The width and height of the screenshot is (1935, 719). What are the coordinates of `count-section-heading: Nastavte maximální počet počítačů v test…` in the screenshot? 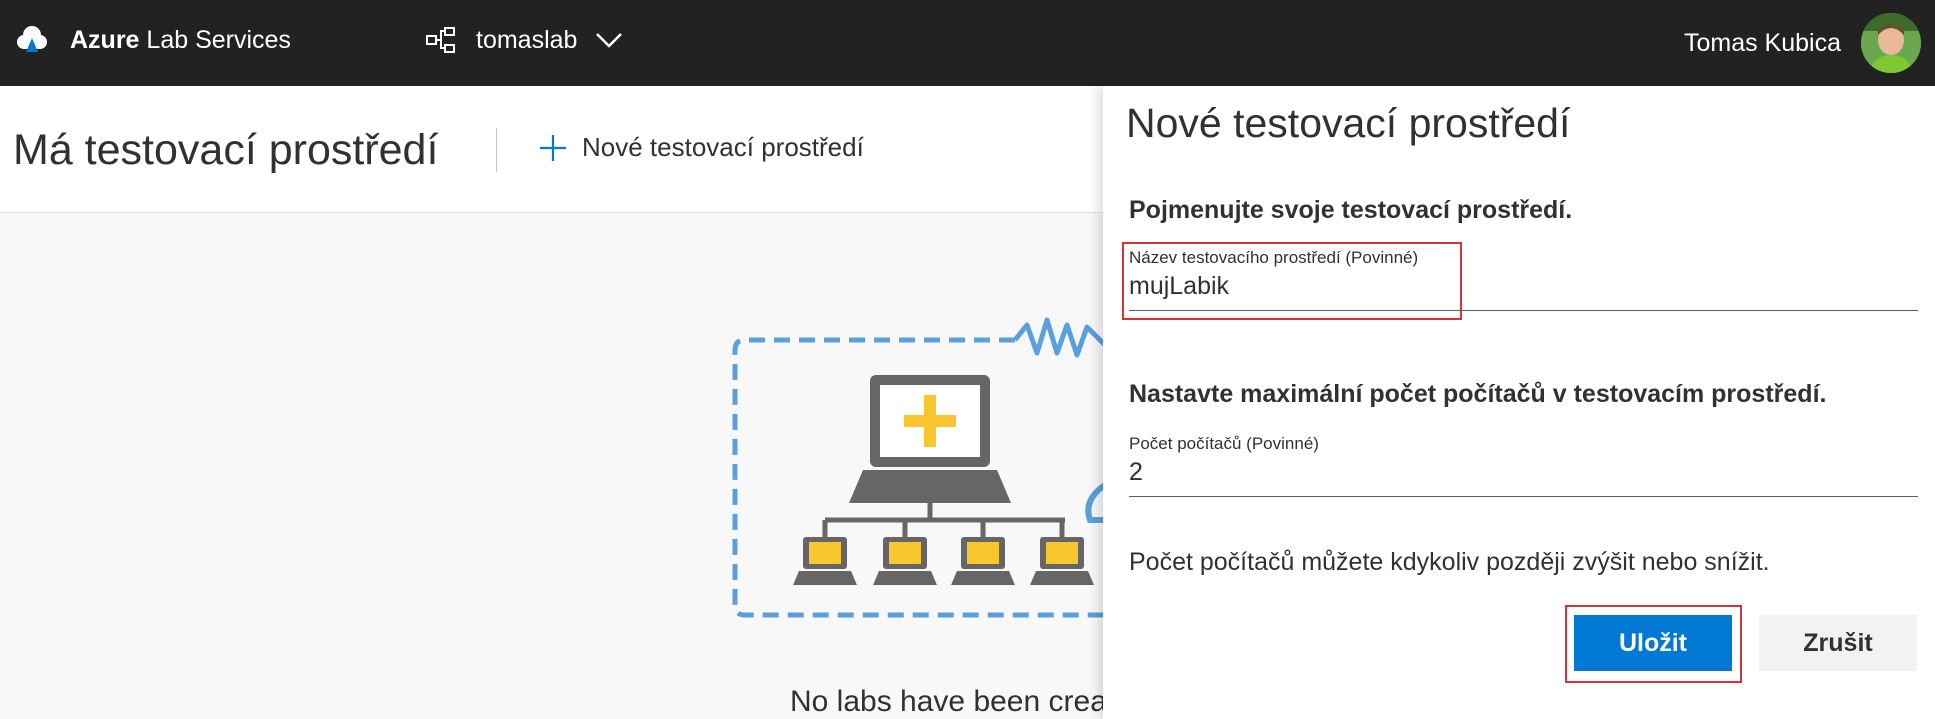 It's located at (1478, 394).